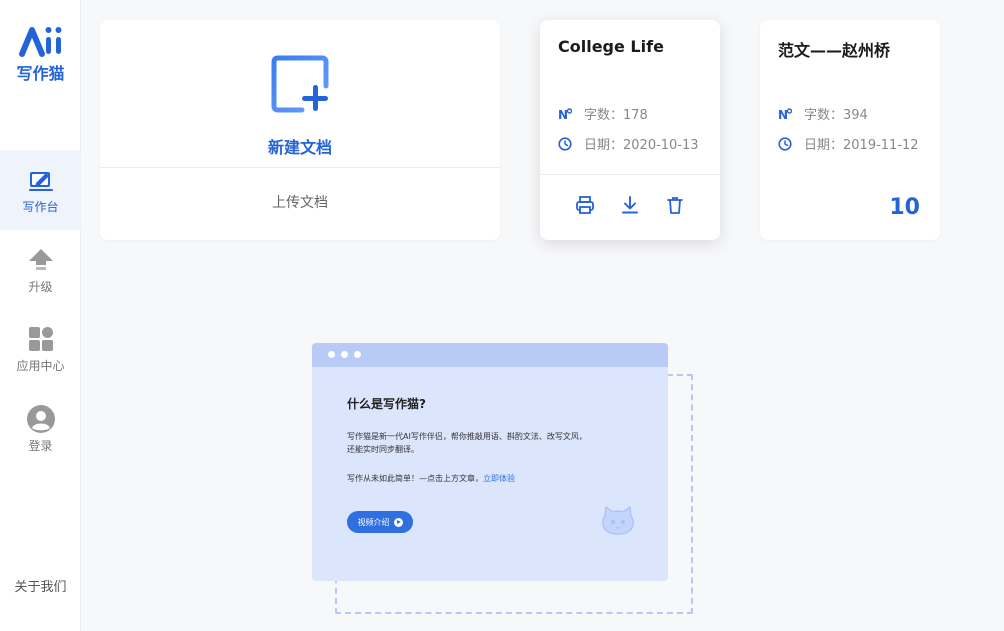  What do you see at coordinates (834, 50) in the screenshot?
I see `document-title: 范文——赵州桥` at bounding box center [834, 50].